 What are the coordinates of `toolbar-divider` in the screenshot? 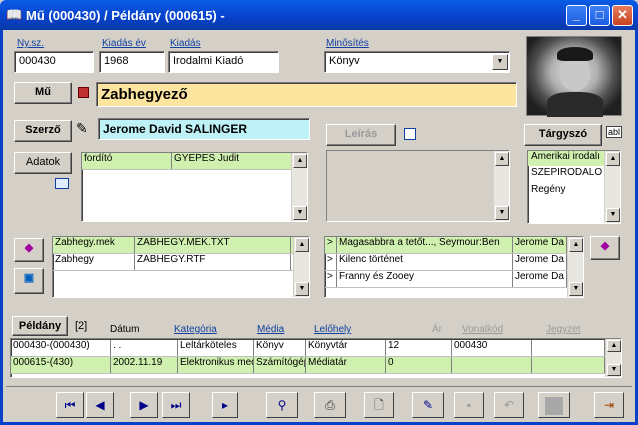 It's located at (319, 386).